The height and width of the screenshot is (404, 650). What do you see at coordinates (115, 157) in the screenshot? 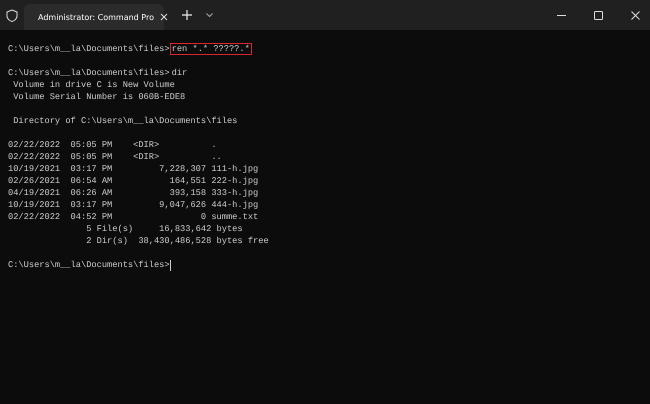
I see `output-line: 02/22/2022 05:05 PM <DIR> ..` at bounding box center [115, 157].